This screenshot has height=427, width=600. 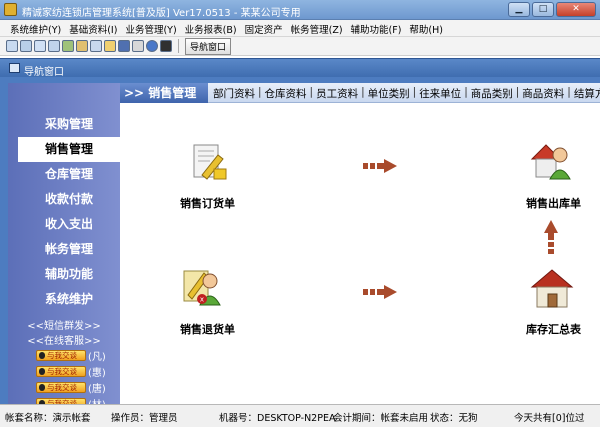 What do you see at coordinates (138, 46) in the screenshot?
I see `print-icon` at bounding box center [138, 46].